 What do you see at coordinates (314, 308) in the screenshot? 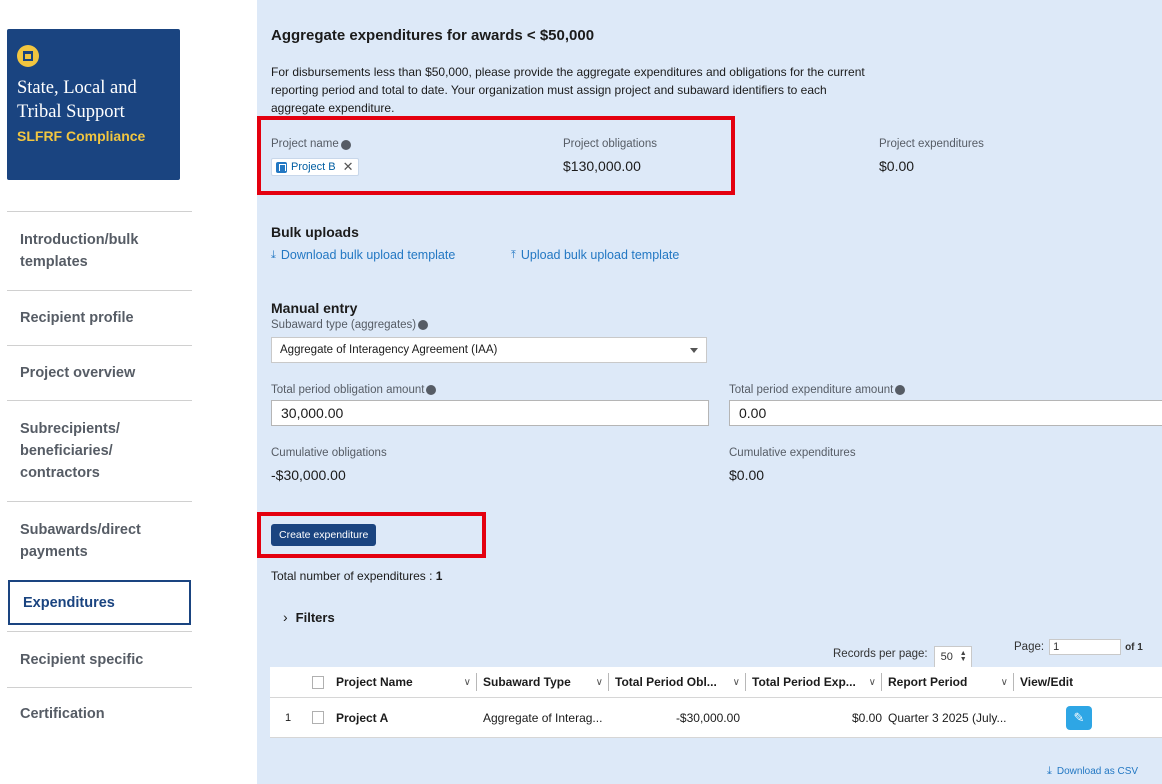
I see `manual-entry-title: Manual entry` at bounding box center [314, 308].